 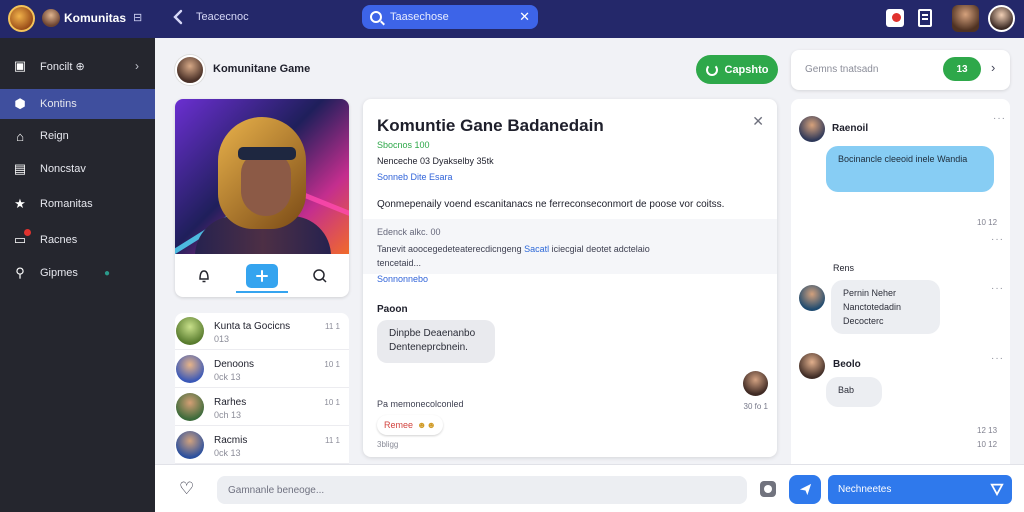 I want to click on status-badge: Sbocnos 100, so click(x=403, y=145).